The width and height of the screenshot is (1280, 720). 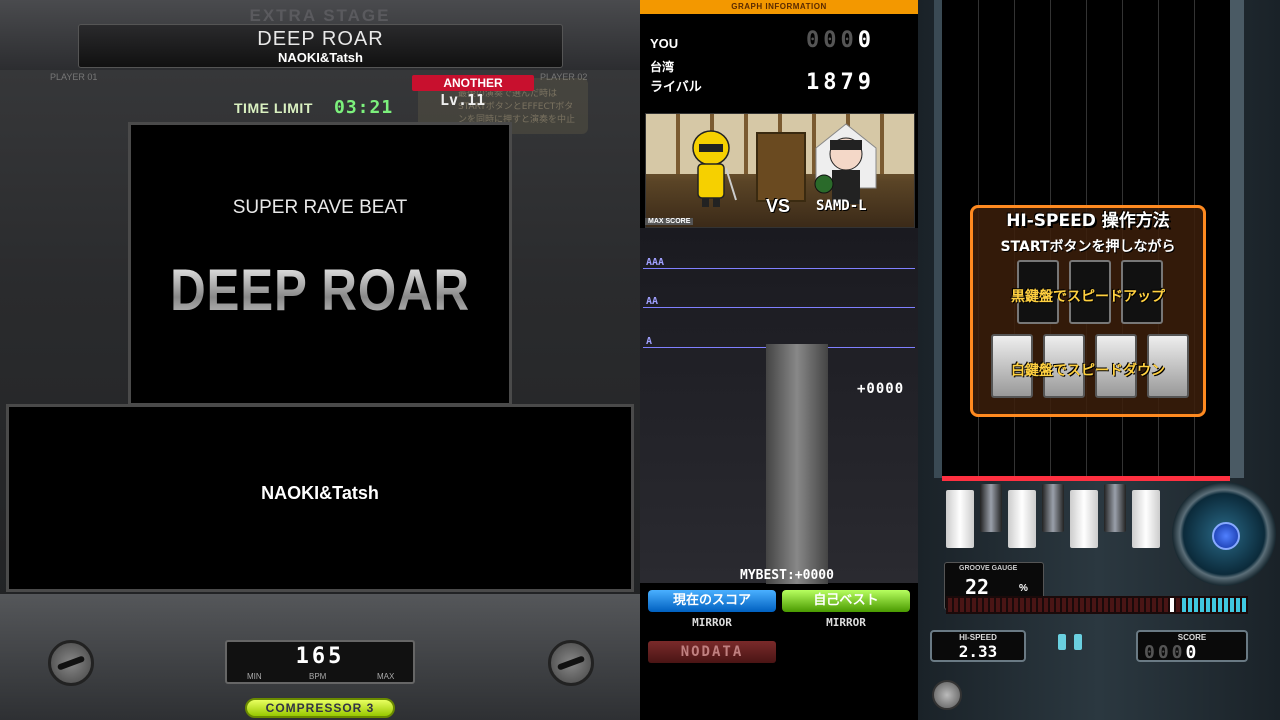 I want to click on artist-info-box: NAOKI&Tatsh, so click(x=320, y=498).